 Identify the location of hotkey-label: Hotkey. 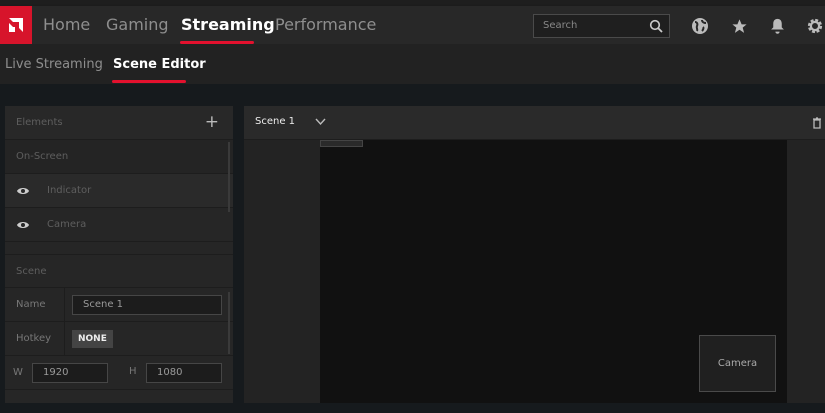
(34, 338).